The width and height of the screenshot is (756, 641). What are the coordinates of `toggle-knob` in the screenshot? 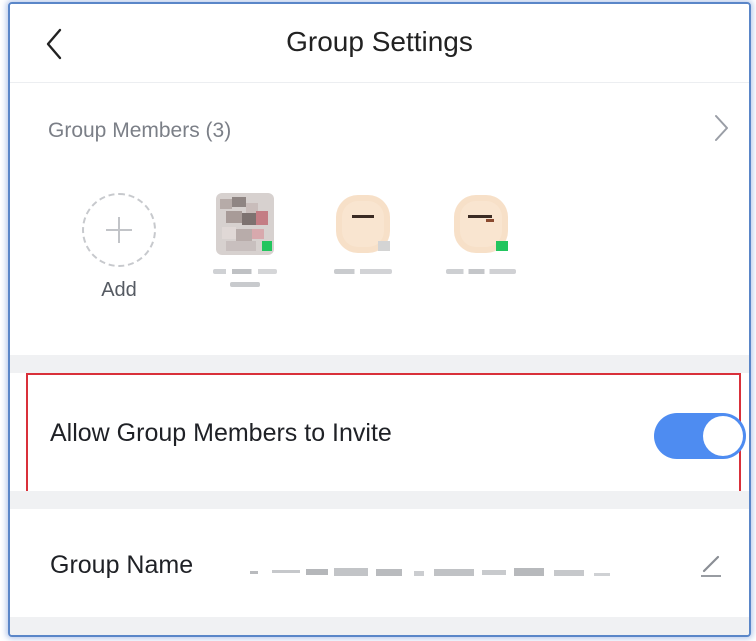 It's located at (723, 436).